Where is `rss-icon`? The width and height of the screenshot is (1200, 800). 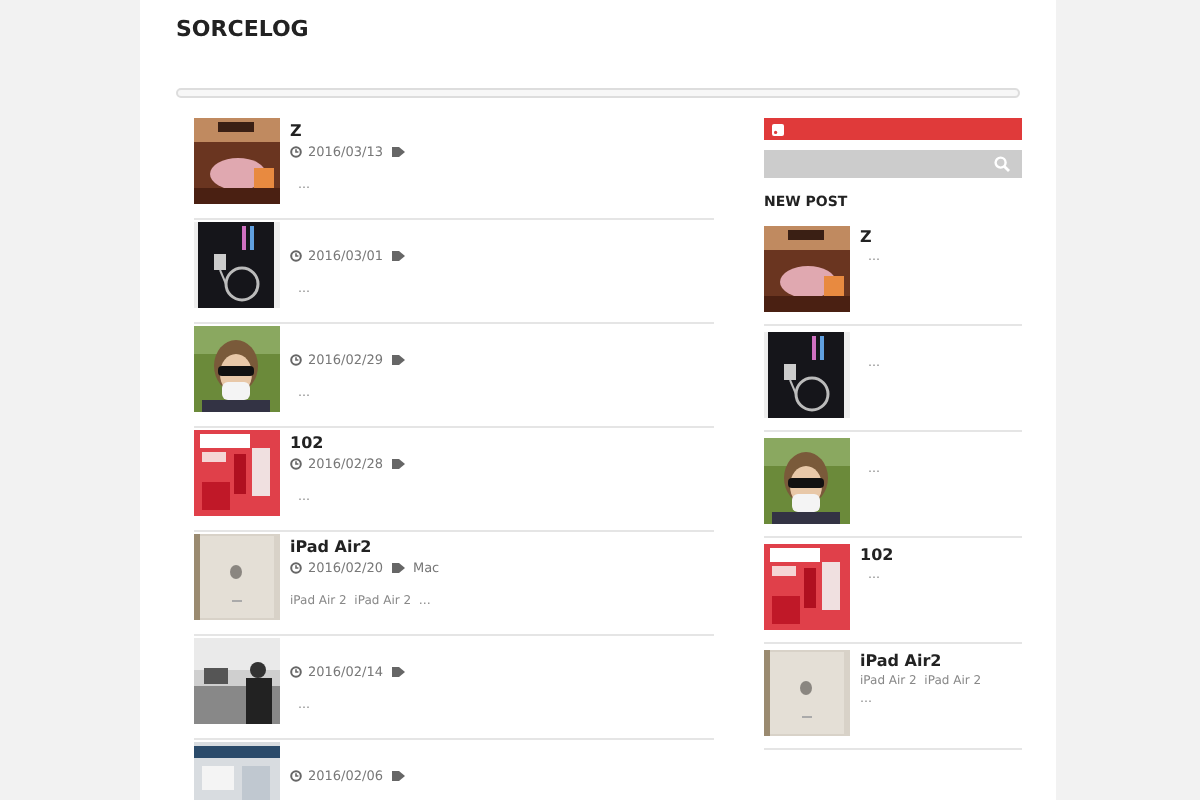 rss-icon is located at coordinates (778, 129).